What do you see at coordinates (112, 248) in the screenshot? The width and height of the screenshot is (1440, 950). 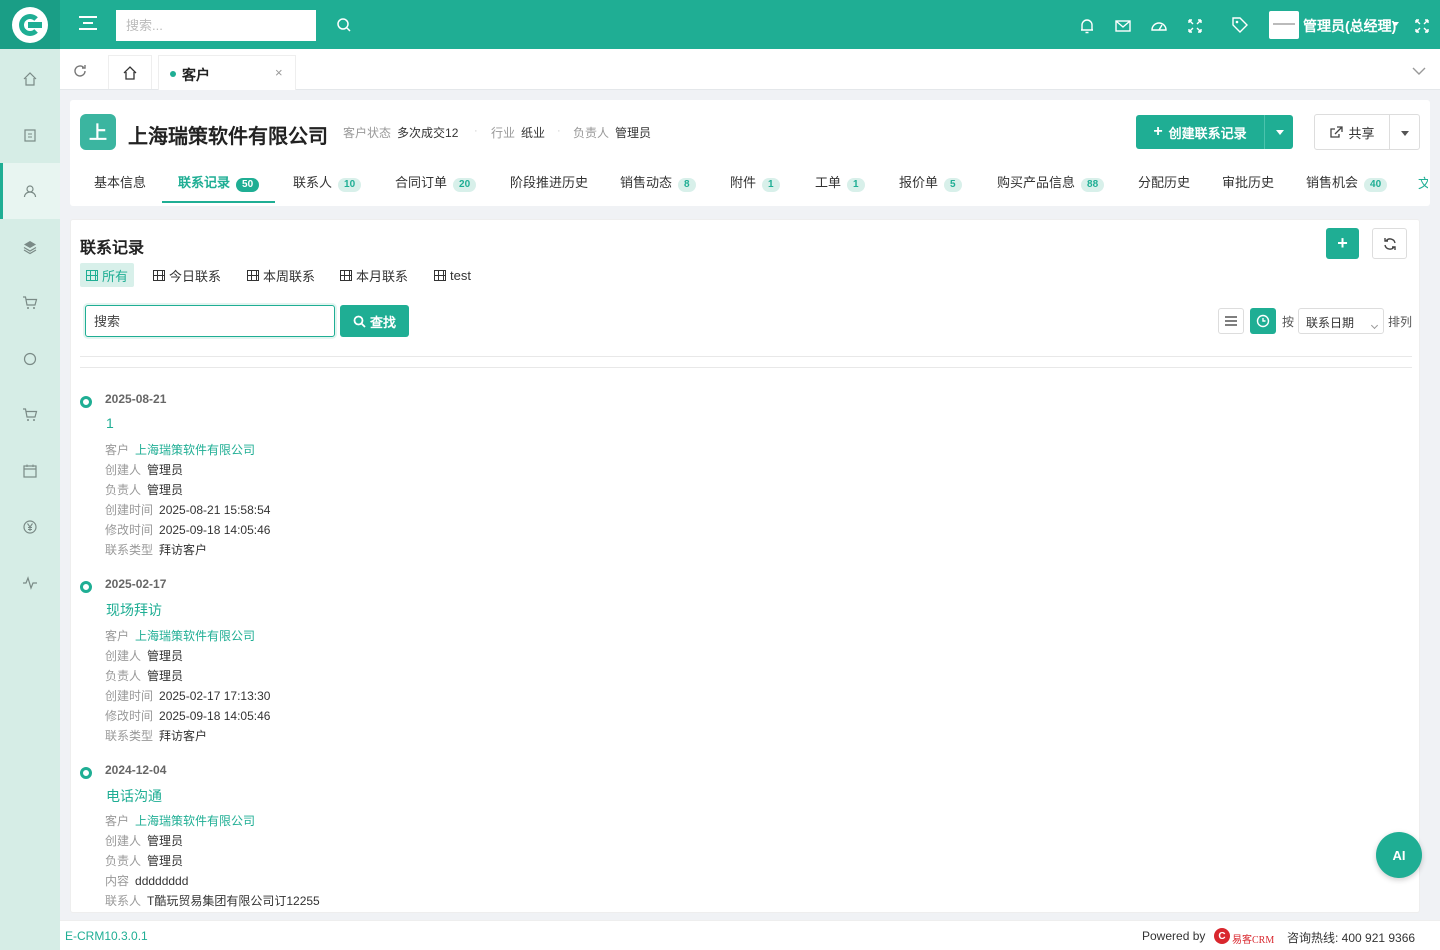 I see `panel-title: 联系记录` at bounding box center [112, 248].